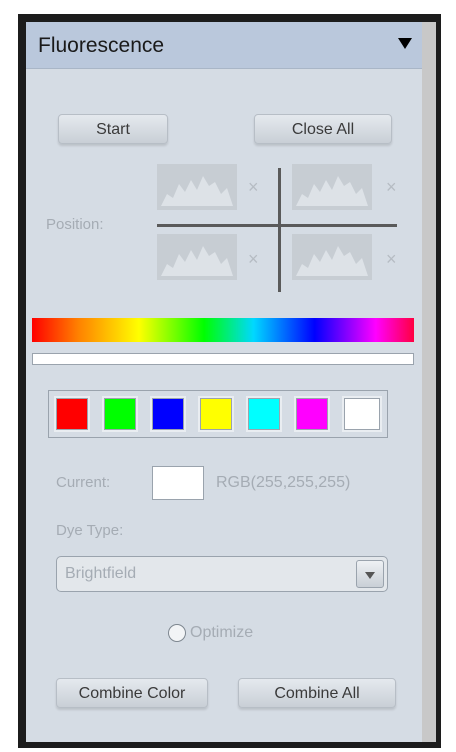 This screenshot has width=456, height=752. I want to click on dropdown-button, so click(370, 574).